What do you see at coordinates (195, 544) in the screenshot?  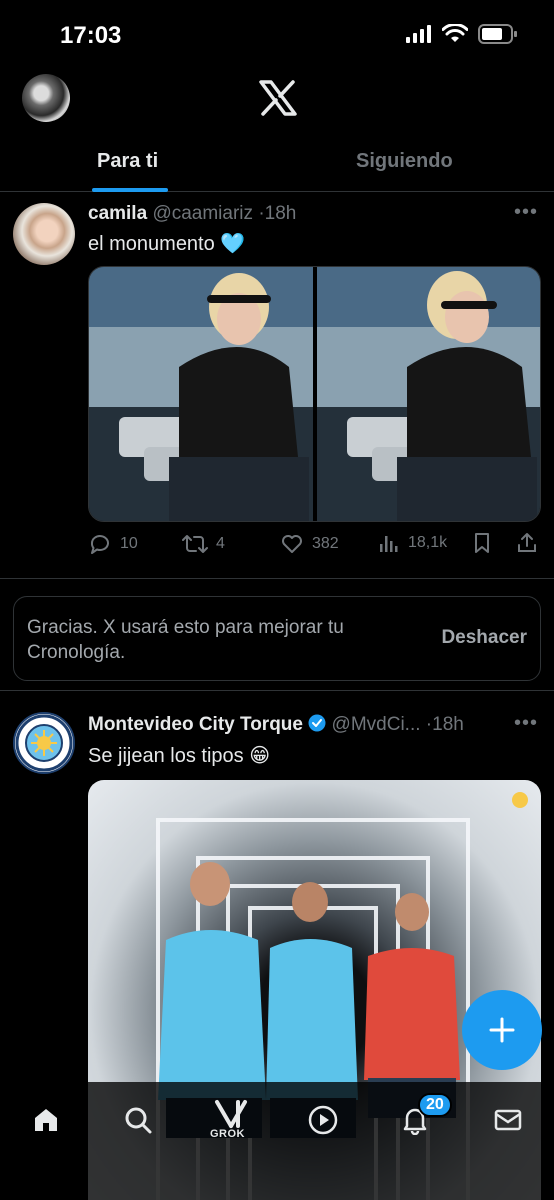 I see `retweet-icon` at bounding box center [195, 544].